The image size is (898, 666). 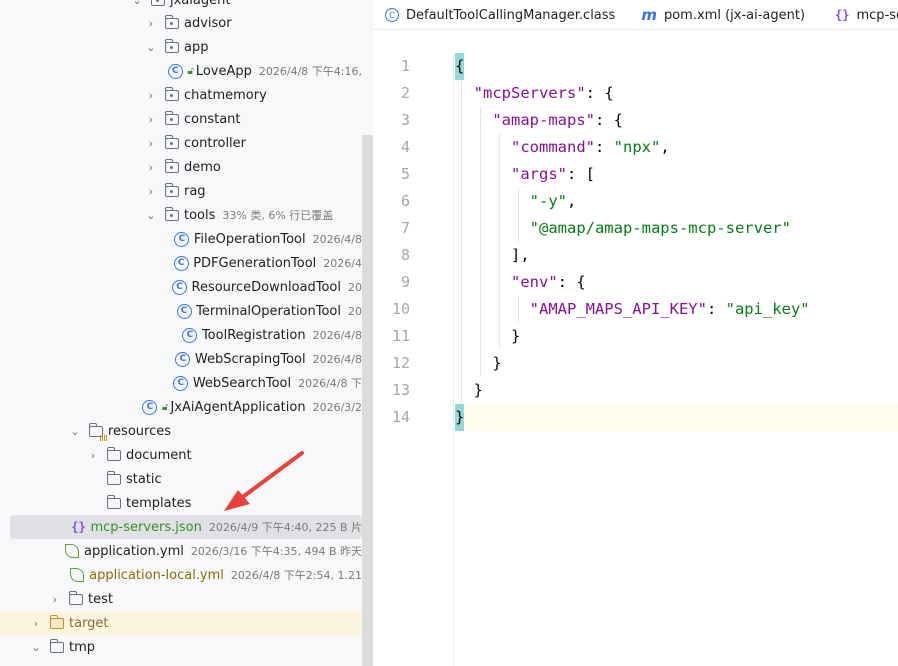 I want to click on tree-item-demo: › demo, so click(x=181, y=167).